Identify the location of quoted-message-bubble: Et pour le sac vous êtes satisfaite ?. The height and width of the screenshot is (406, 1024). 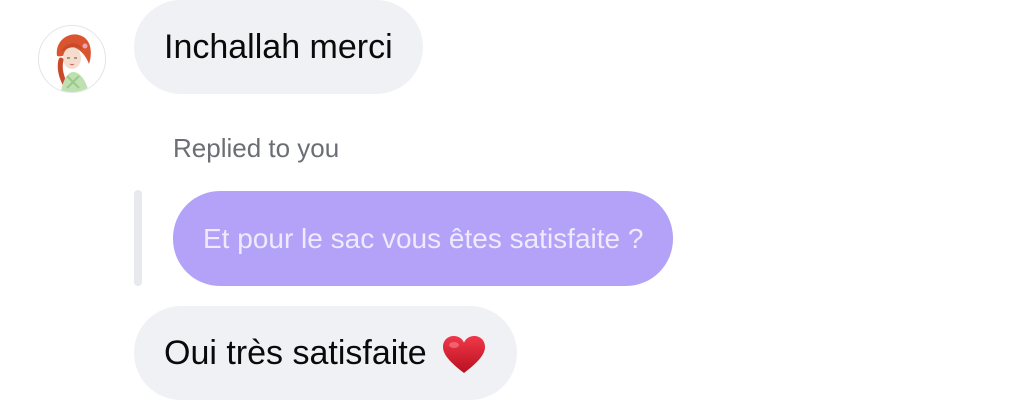
(423, 238).